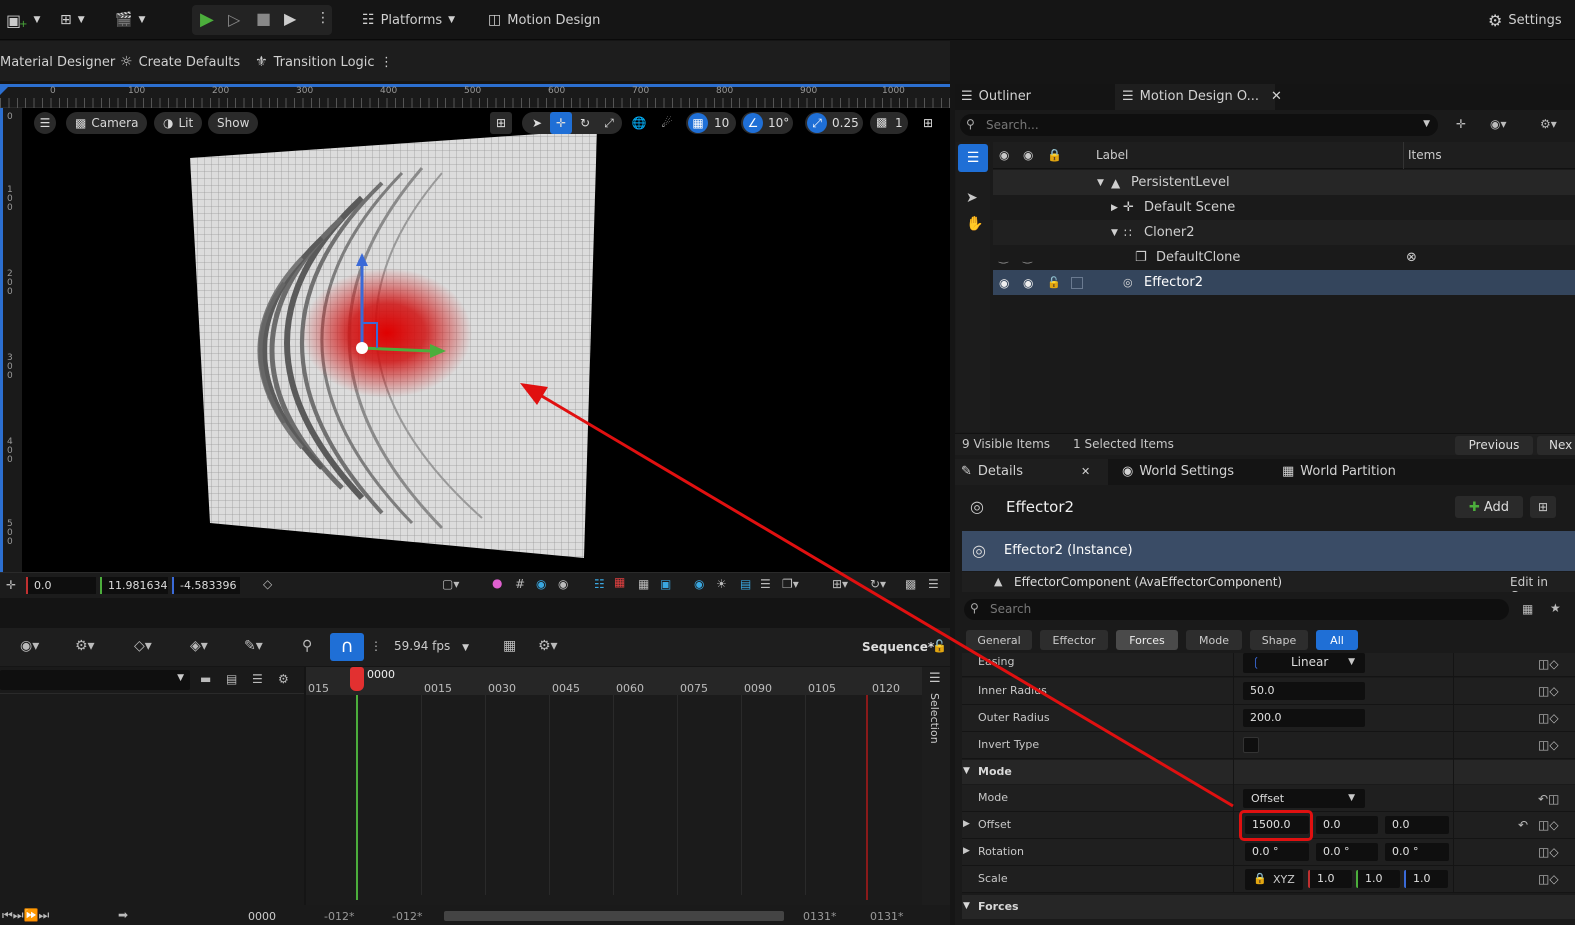  I want to click on expand-icon: ▤, so click(231, 679).